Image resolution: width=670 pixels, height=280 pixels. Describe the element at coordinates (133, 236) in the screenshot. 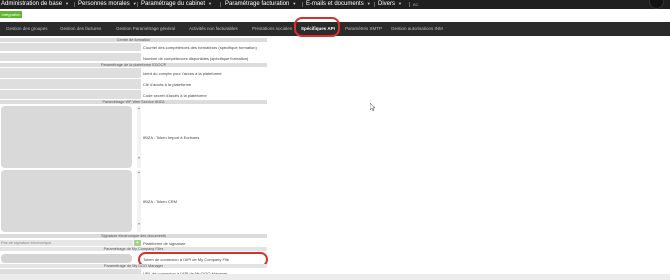

I see `section-header-signature: Signature électronique des documents` at that location.